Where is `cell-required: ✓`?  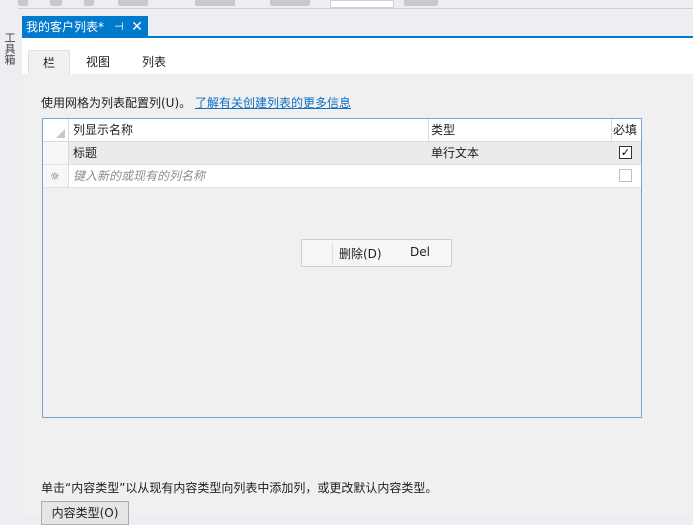
cell-required: ✓ is located at coordinates (625, 153).